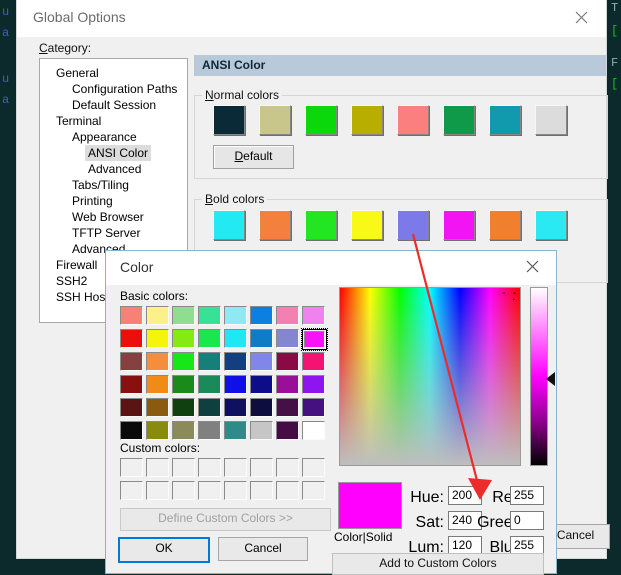  I want to click on cancel-button: Cancel, so click(263, 549).